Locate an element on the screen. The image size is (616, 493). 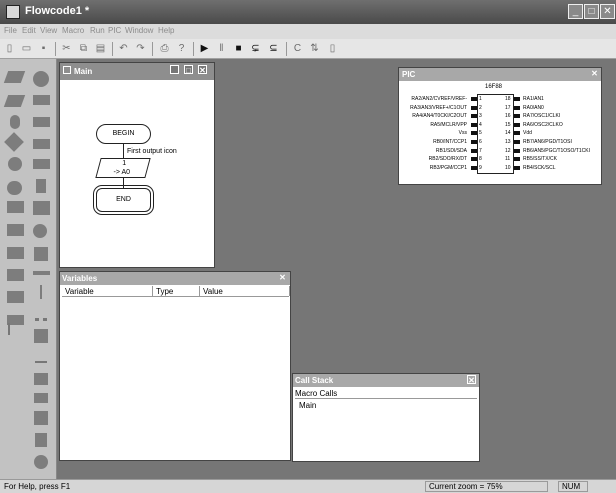
delay-icon is located at coordinates (15, 122).